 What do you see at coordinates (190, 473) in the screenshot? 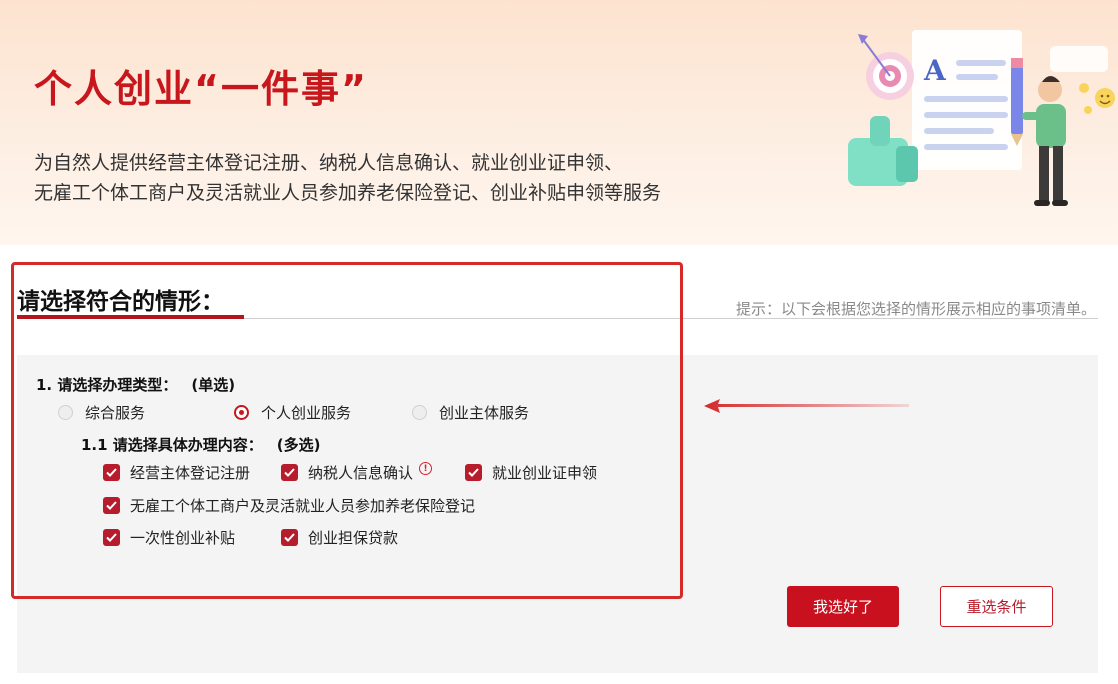
I see `checkbox-label: 经营主体登记注册` at bounding box center [190, 473].